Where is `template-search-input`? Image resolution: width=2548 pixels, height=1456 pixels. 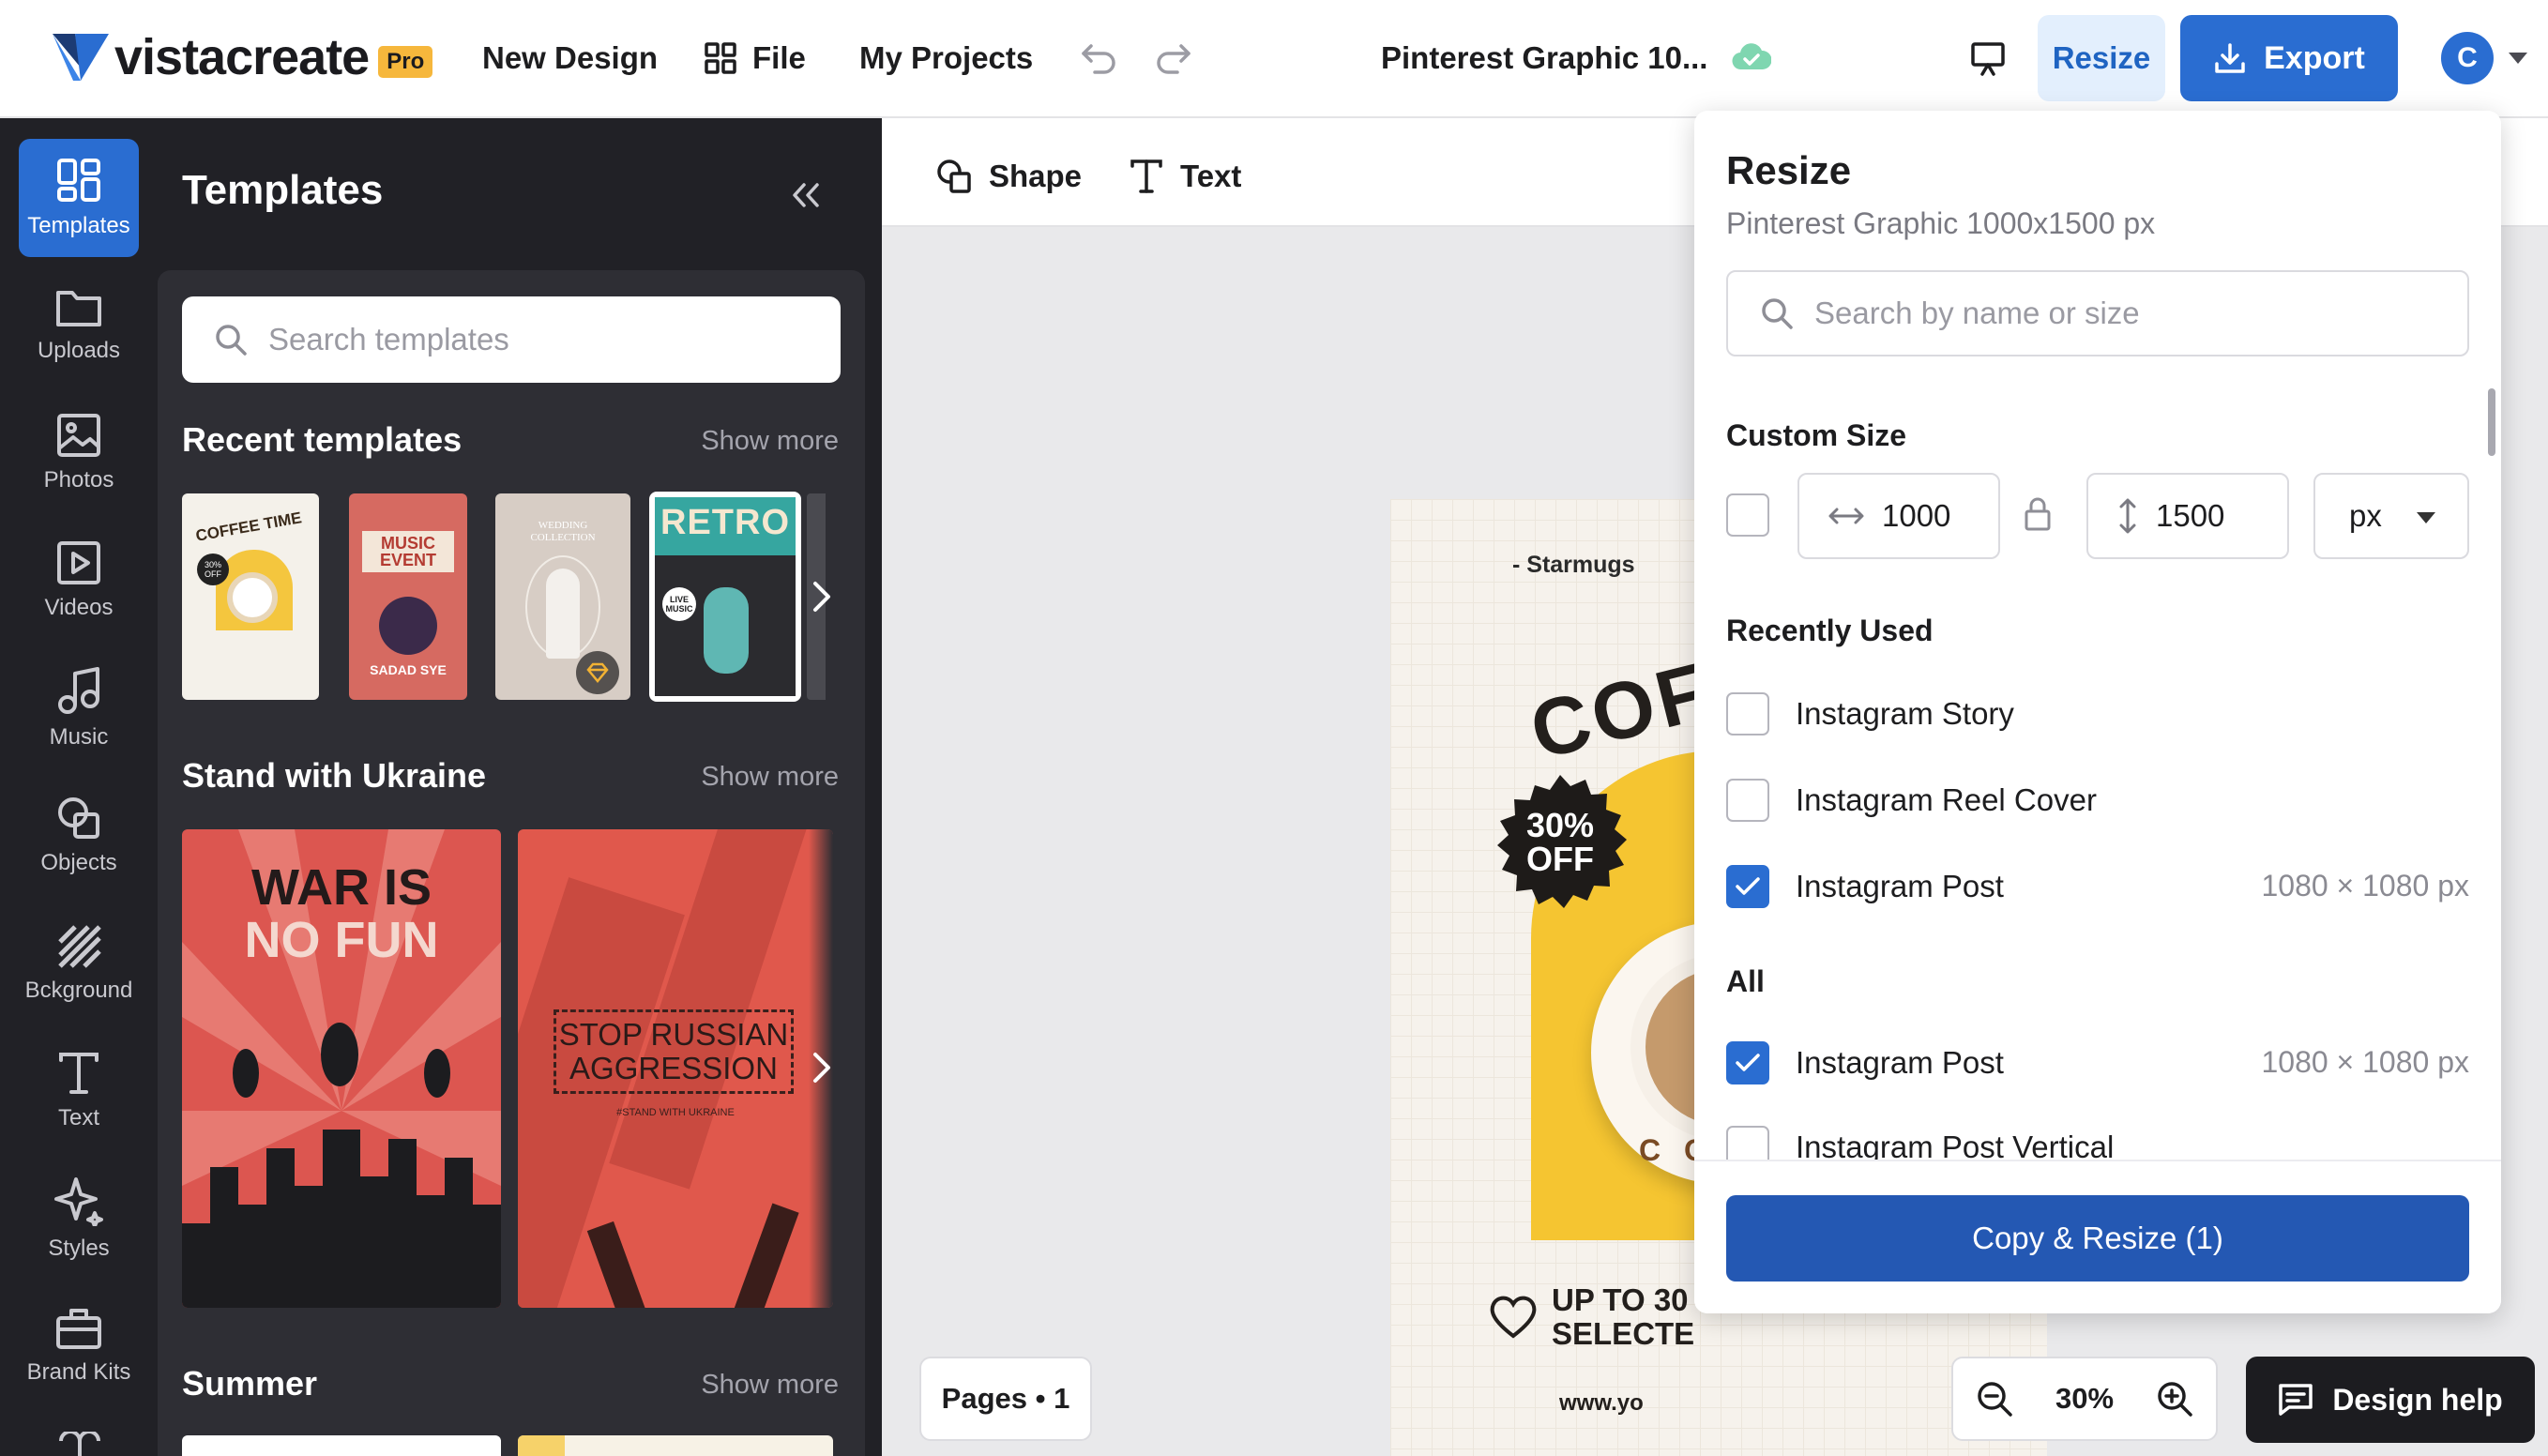 template-search-input is located at coordinates (531, 339).